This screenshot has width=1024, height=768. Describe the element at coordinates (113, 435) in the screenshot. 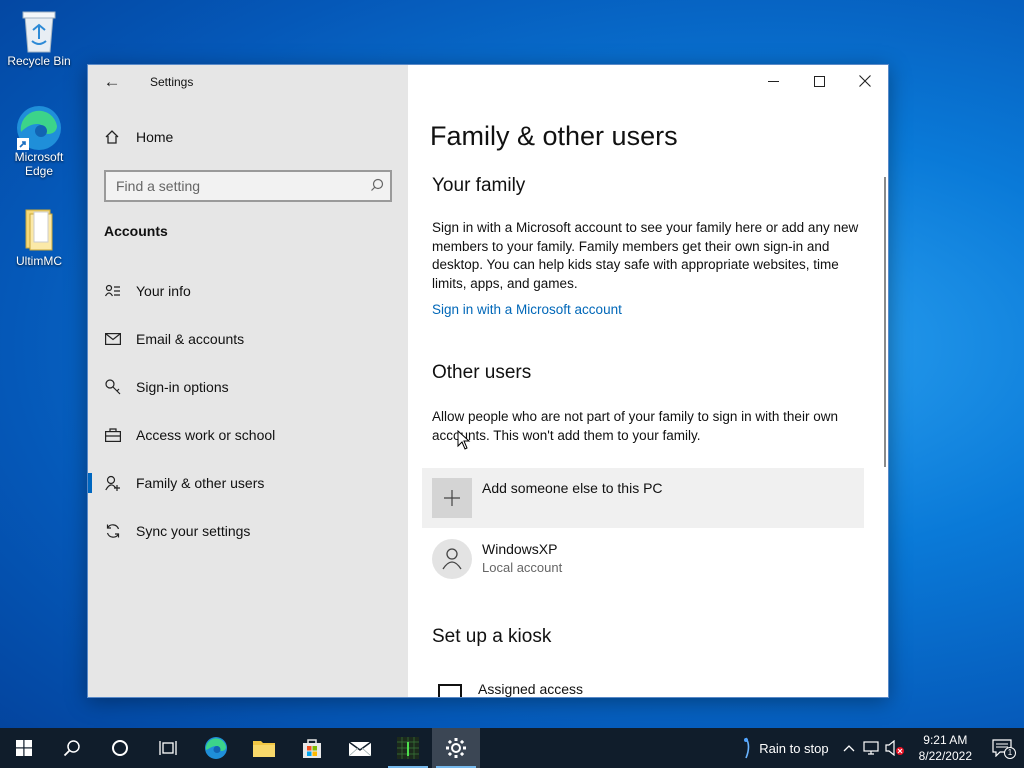

I see `briefcase-icon` at that location.